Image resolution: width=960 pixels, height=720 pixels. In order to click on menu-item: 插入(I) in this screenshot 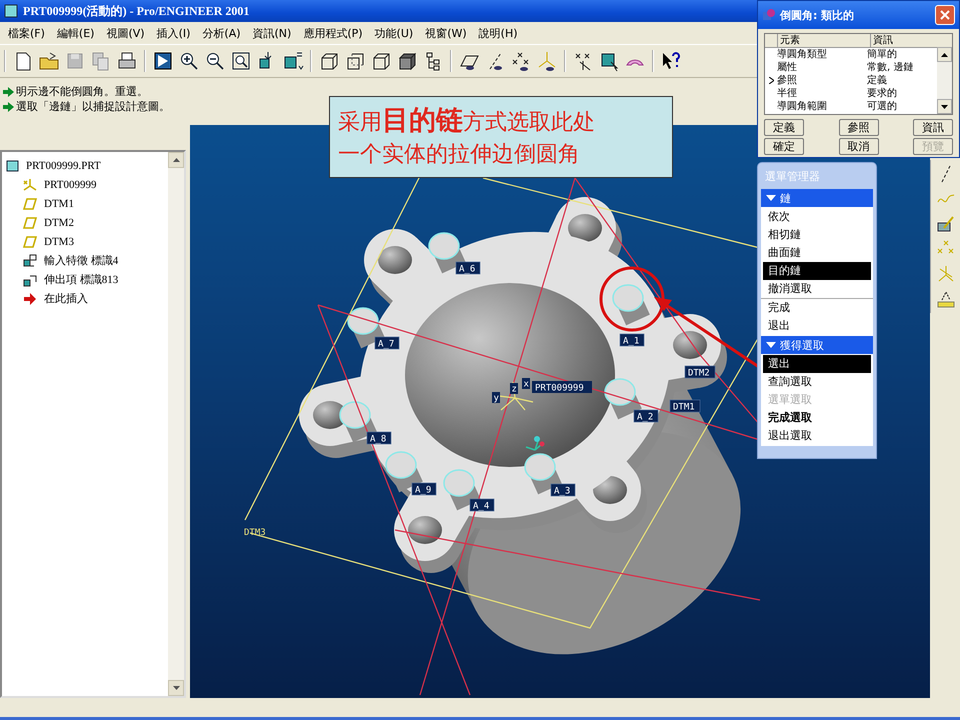, I will do `click(173, 33)`.